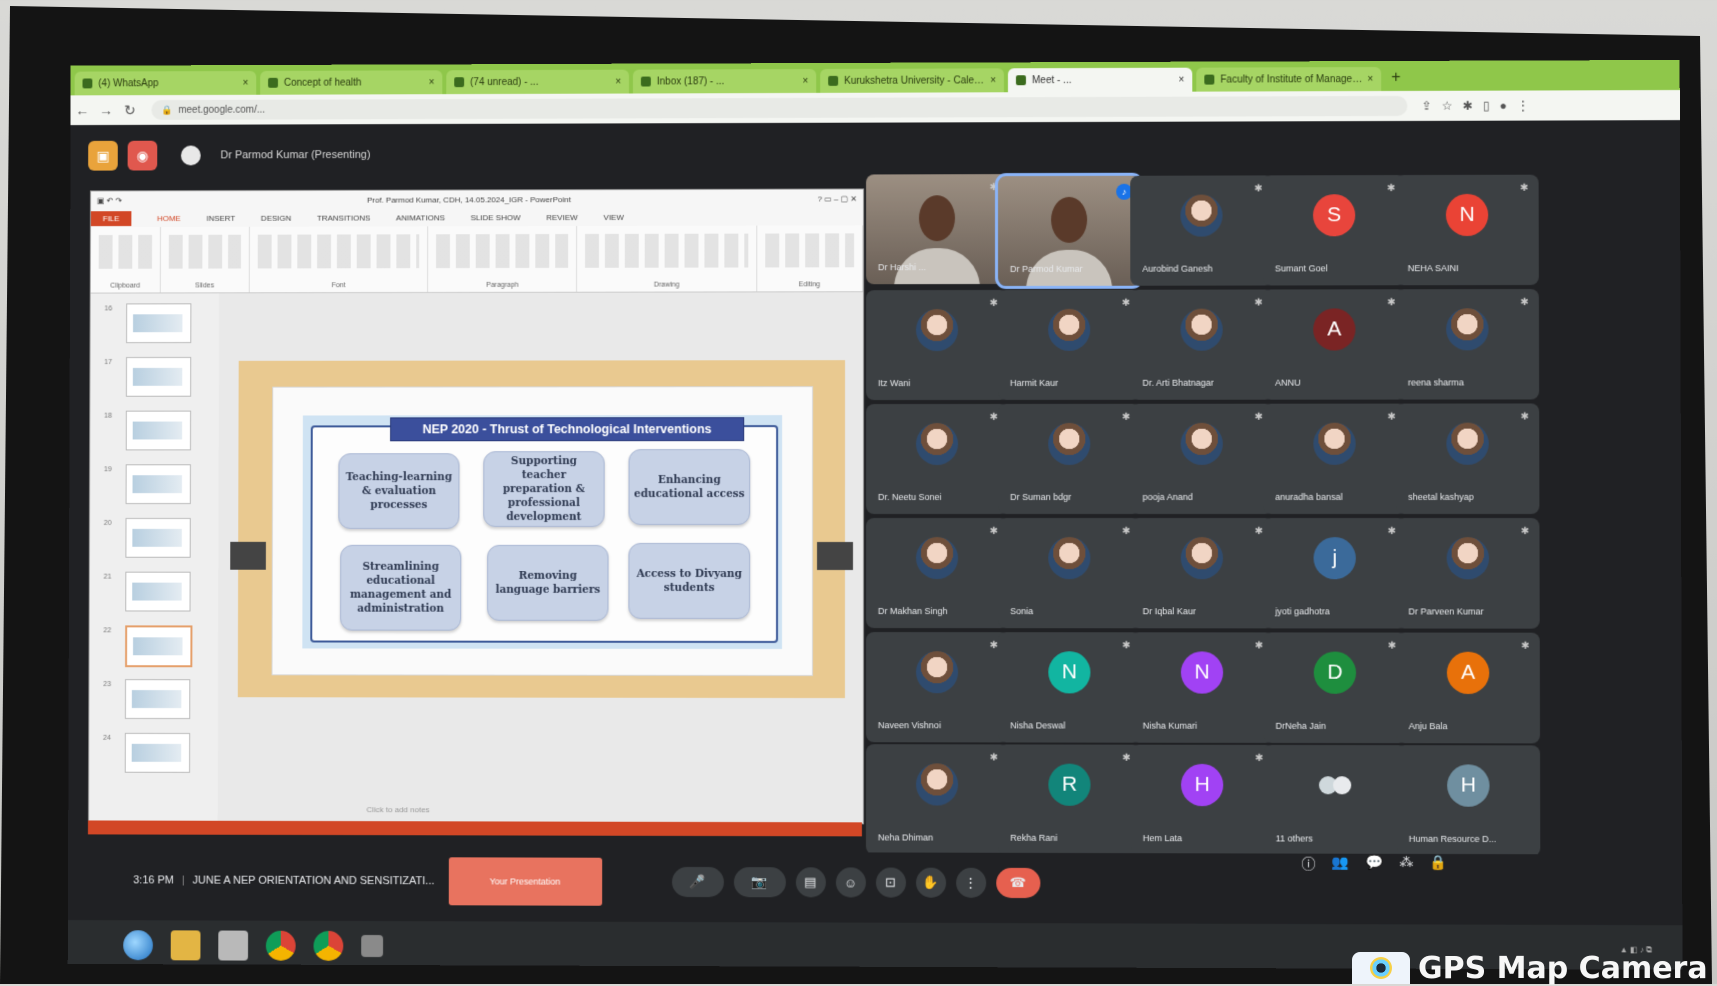 The width and height of the screenshot is (1717, 986). I want to click on ribbon-group-slides: Slides, so click(205, 259).